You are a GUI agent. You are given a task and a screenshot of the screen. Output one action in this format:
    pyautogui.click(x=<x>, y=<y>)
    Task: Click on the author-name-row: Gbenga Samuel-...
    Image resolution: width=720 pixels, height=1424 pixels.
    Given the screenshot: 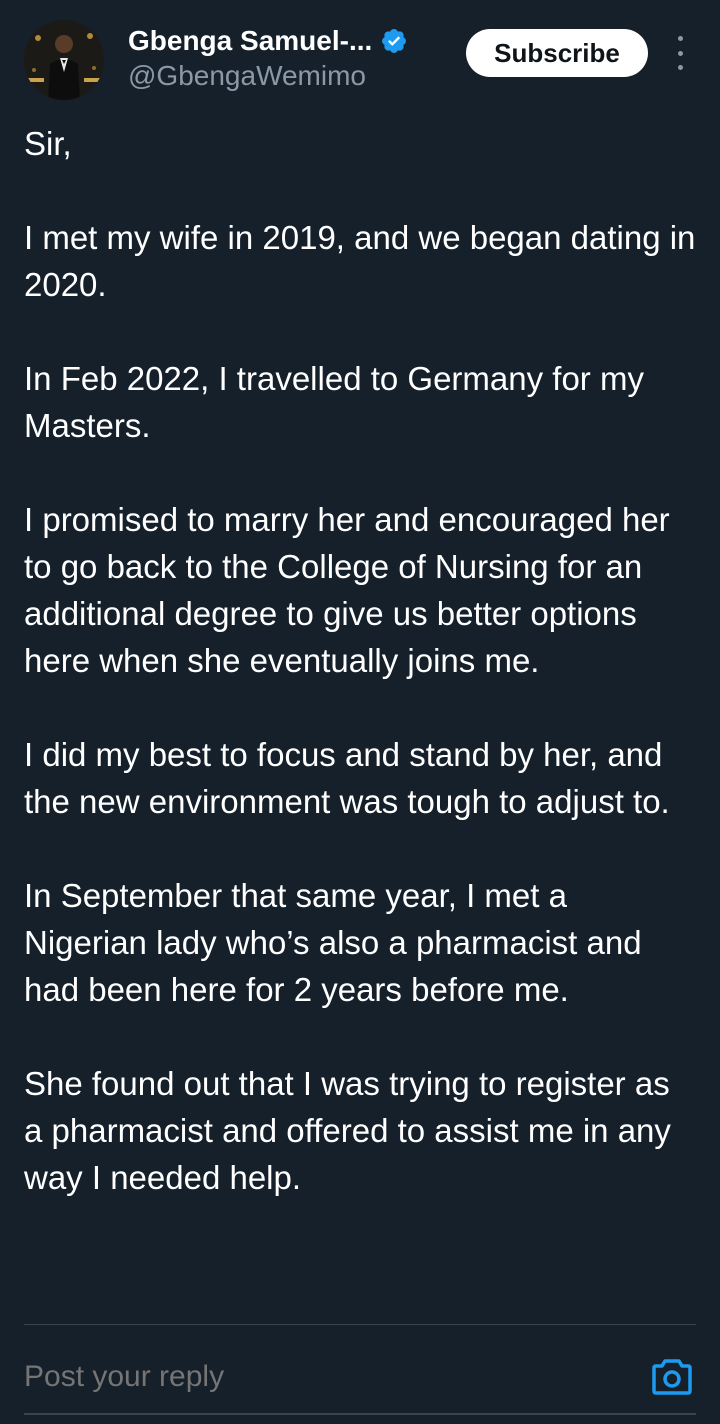 What is the action you would take?
    pyautogui.click(x=268, y=41)
    